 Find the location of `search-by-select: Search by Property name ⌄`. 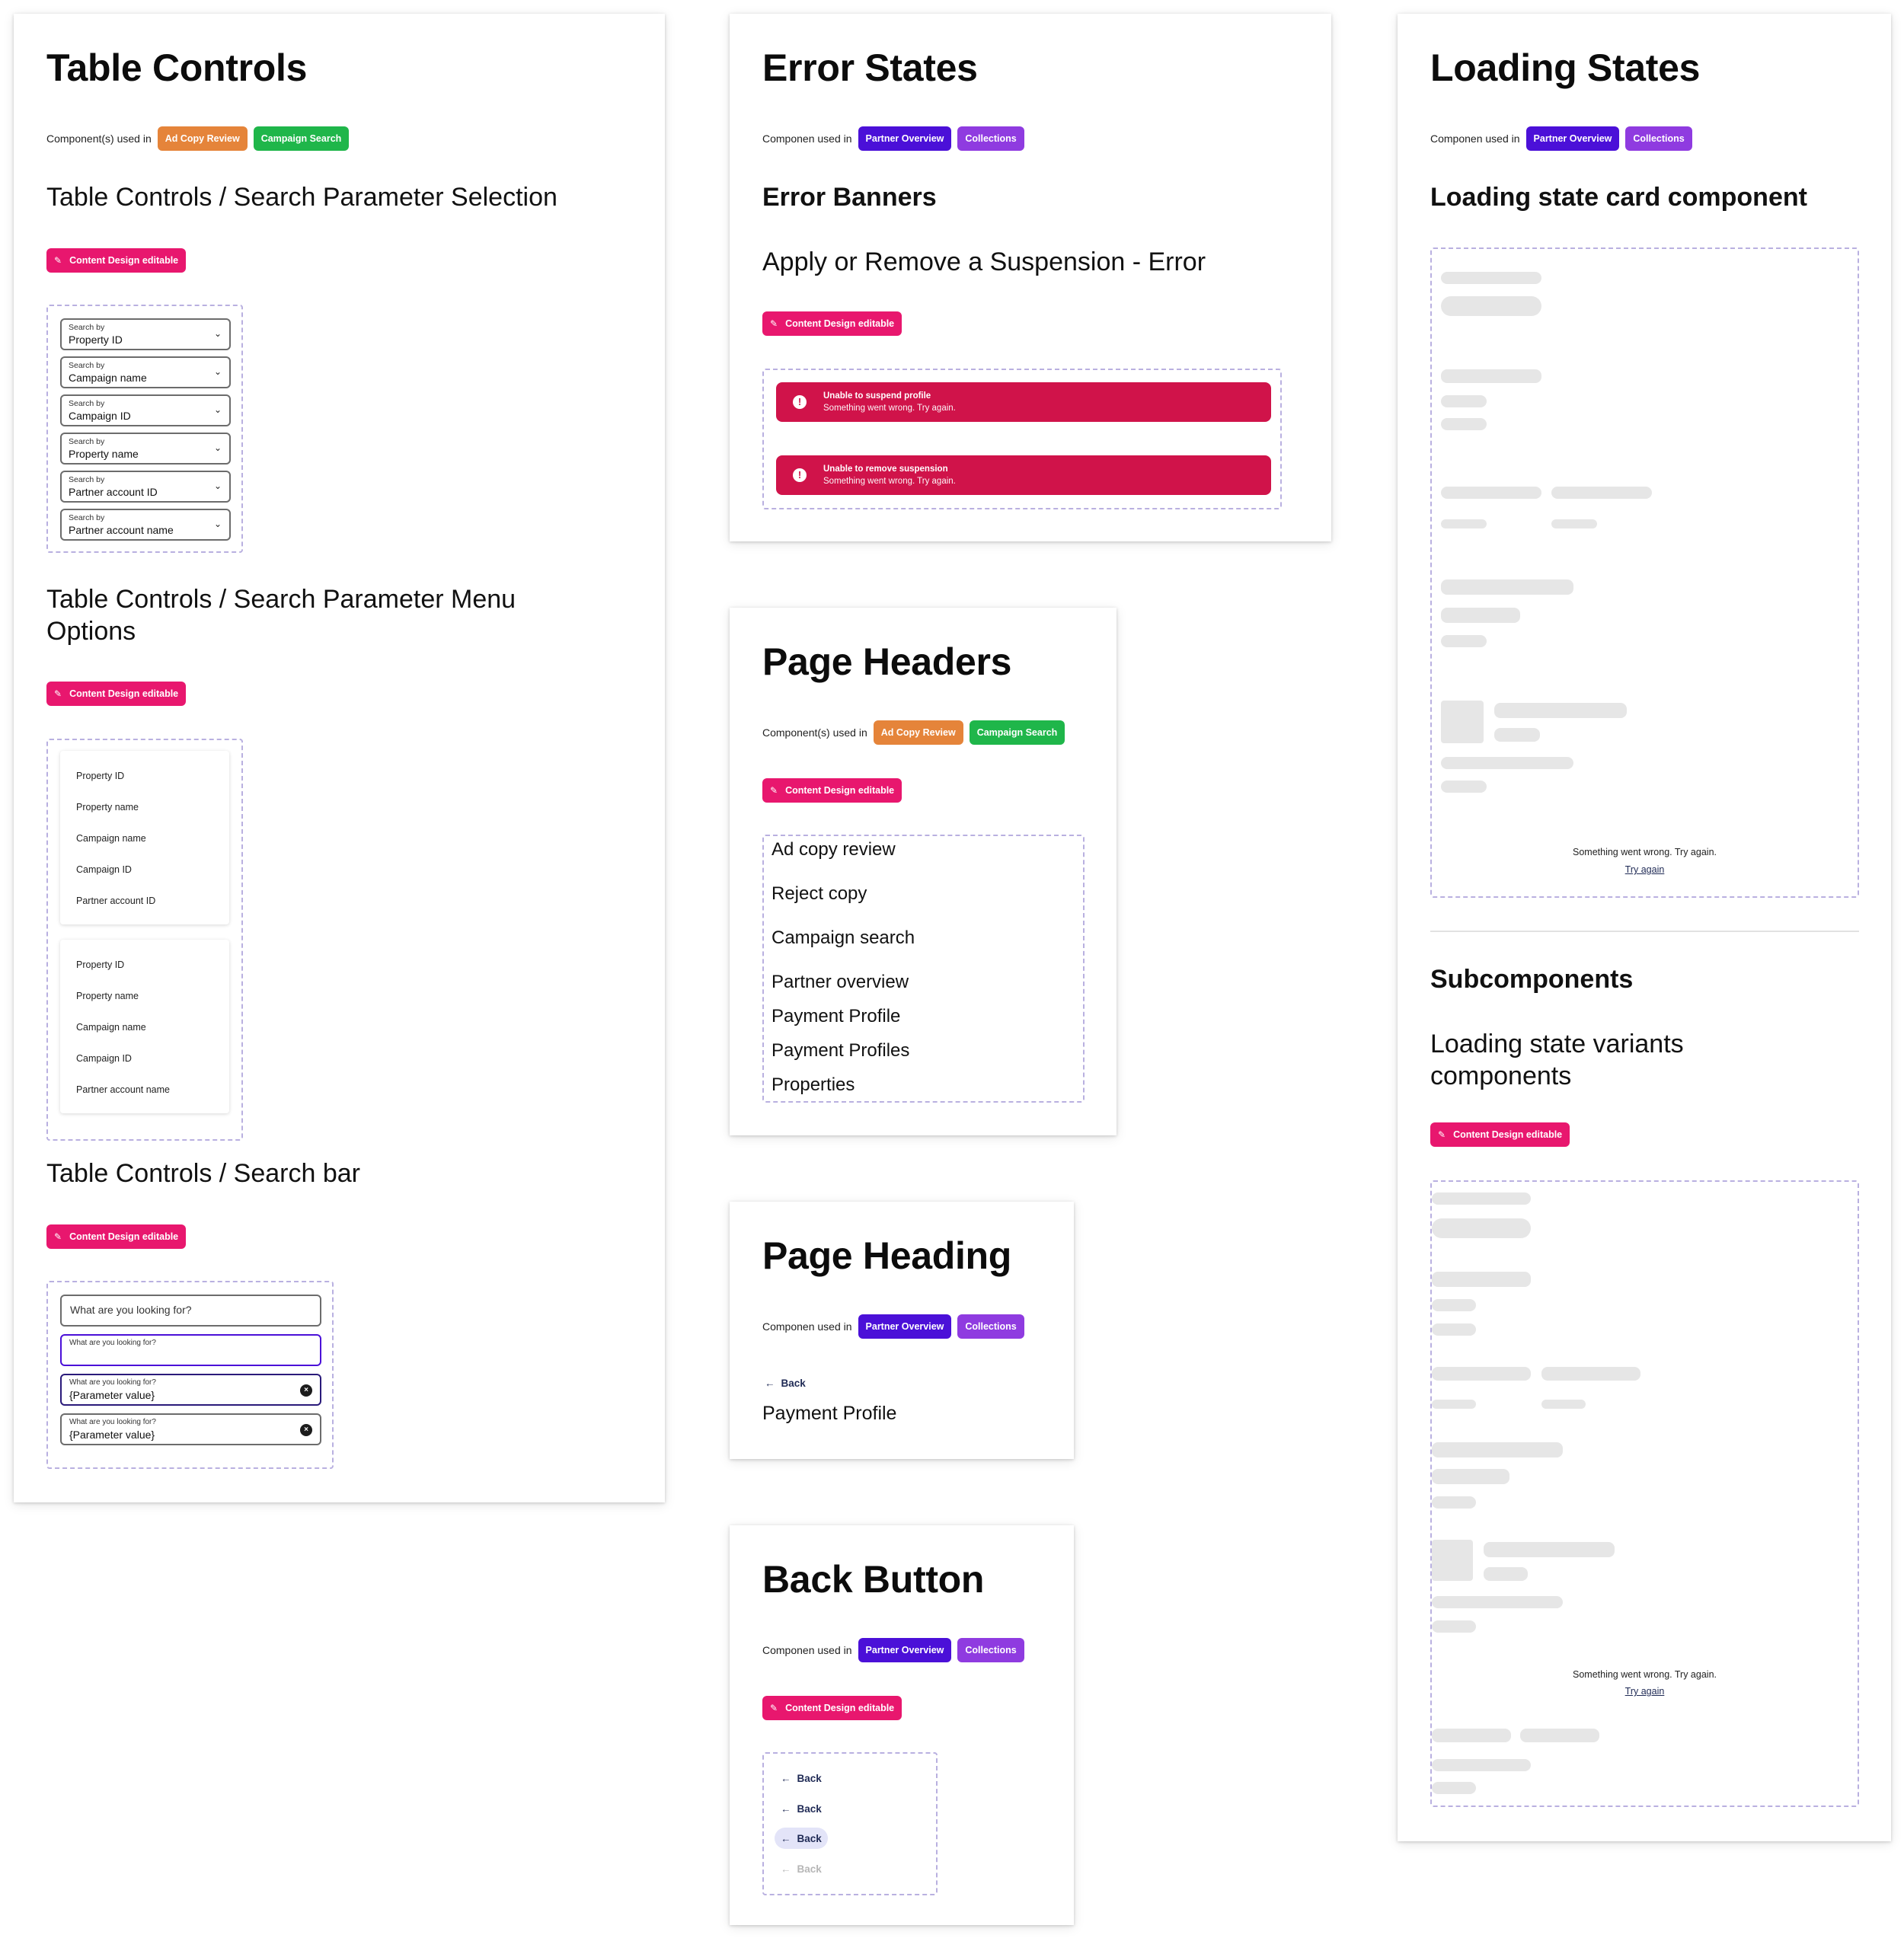

search-by-select: Search by Property name ⌄ is located at coordinates (145, 449).